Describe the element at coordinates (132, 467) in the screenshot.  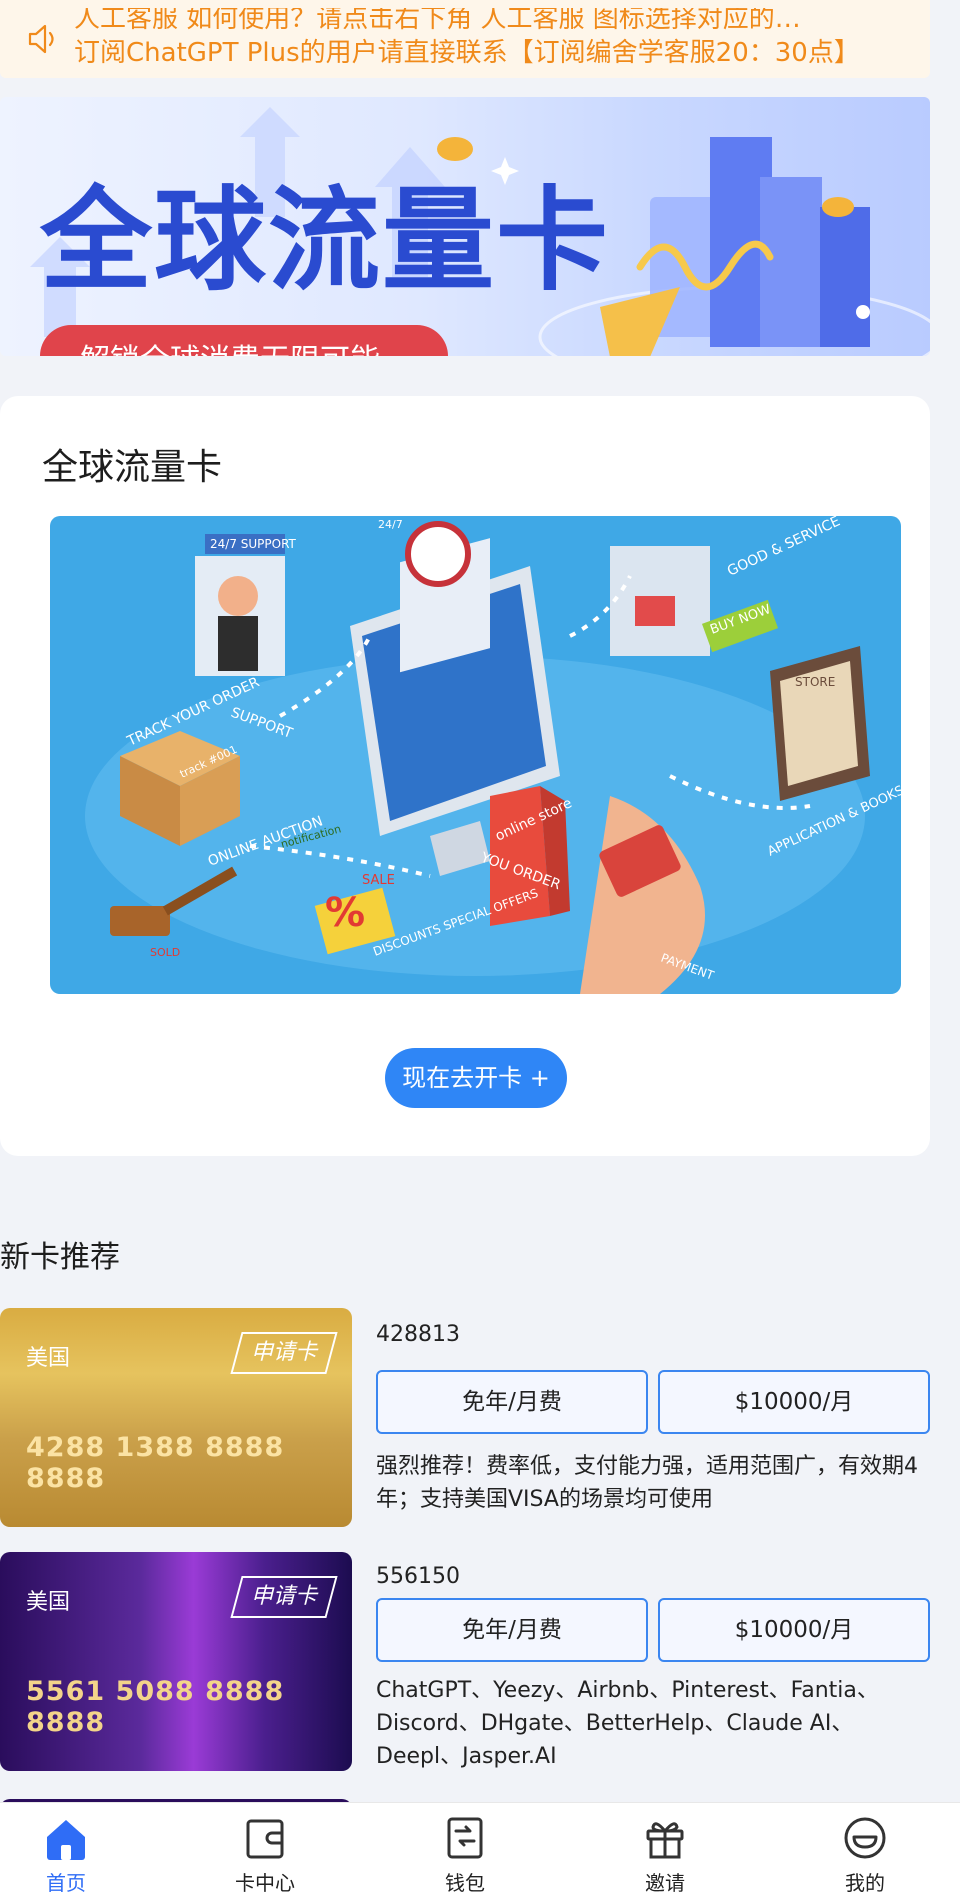
I see `panel-title: 全球流量卡` at that location.